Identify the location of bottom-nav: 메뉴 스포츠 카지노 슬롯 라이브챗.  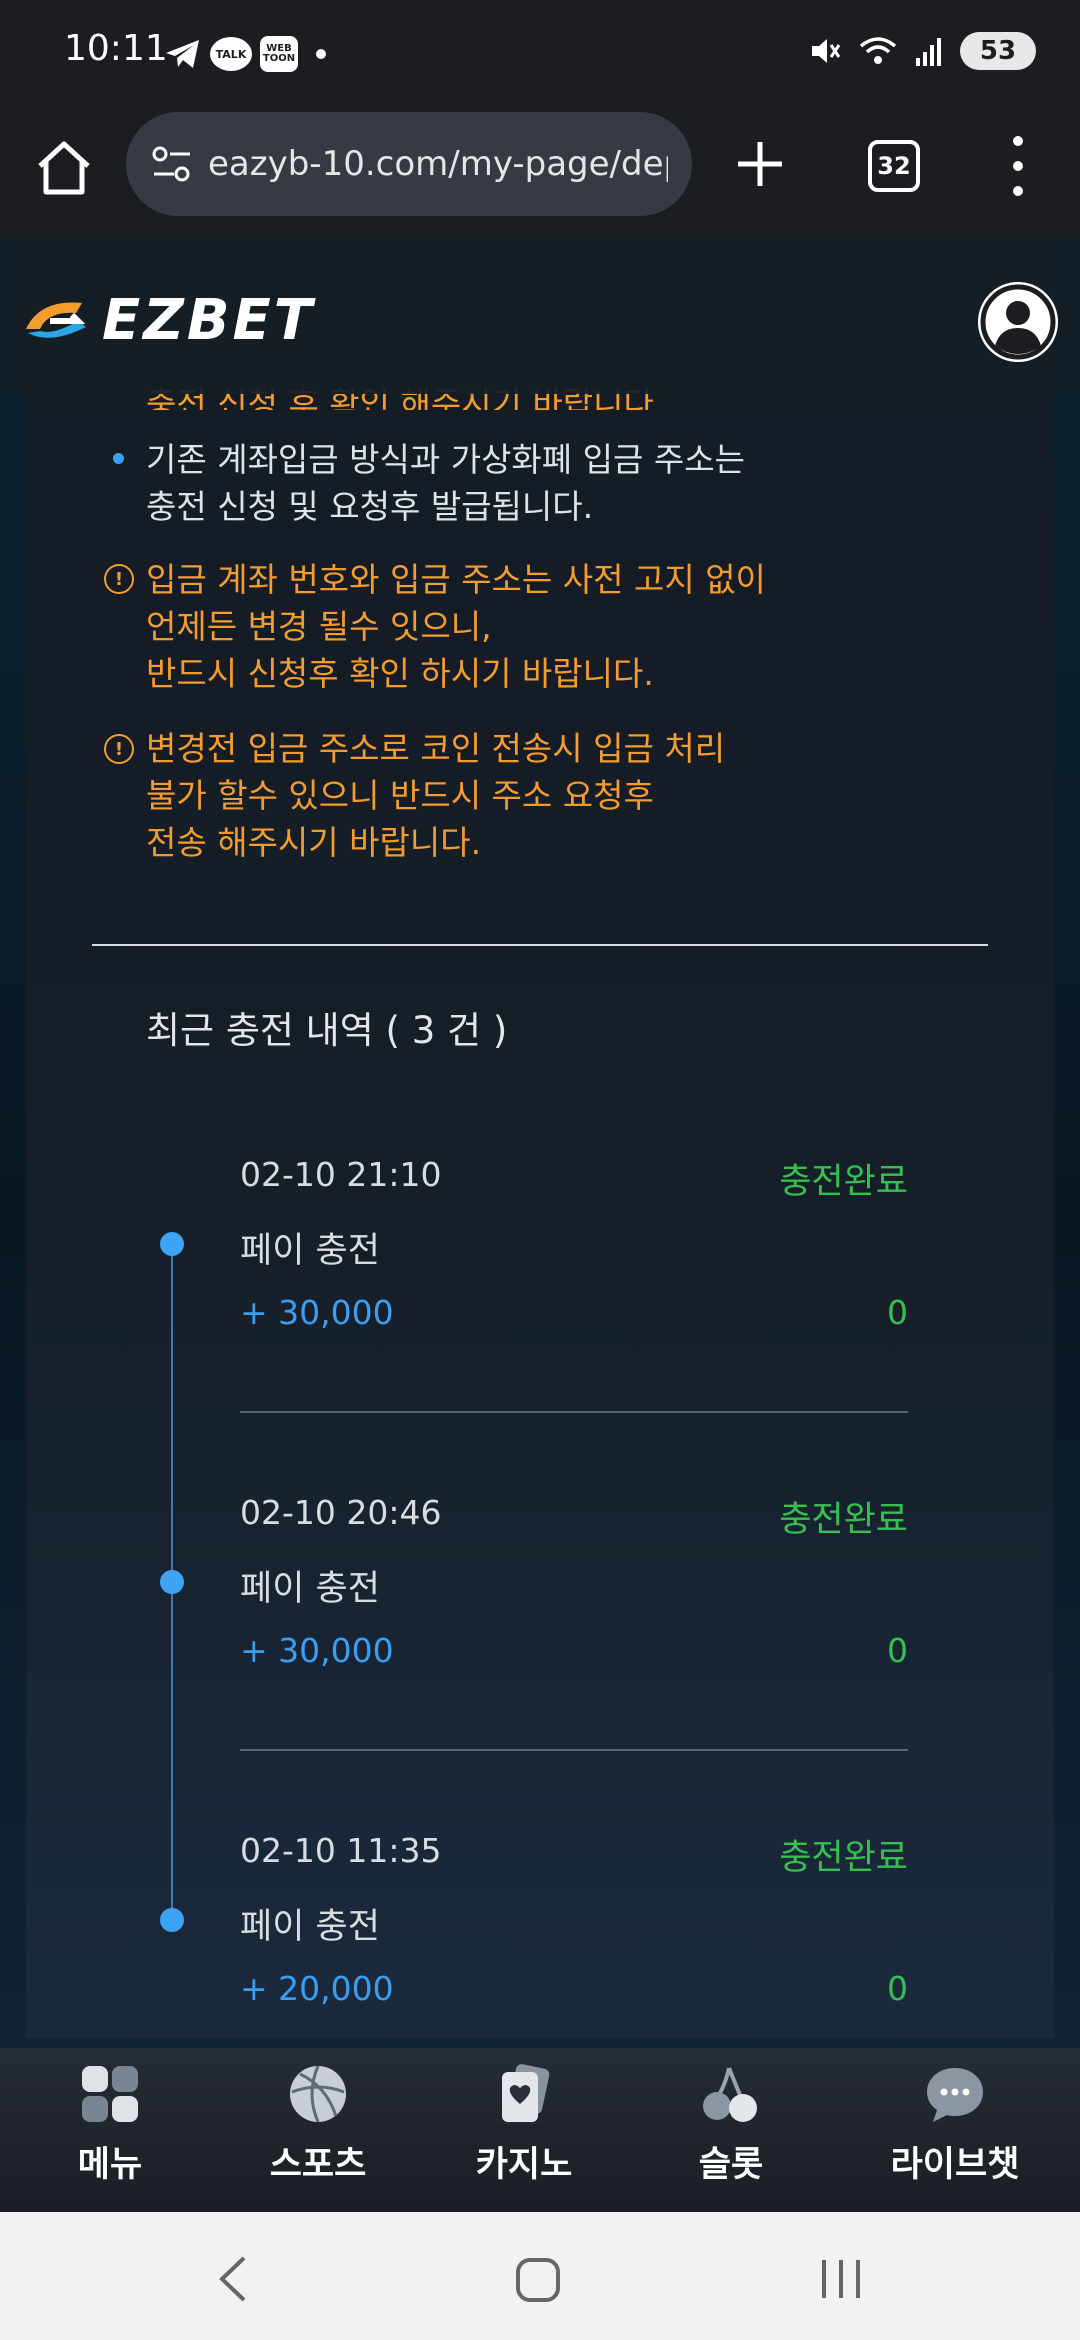
(540, 2130).